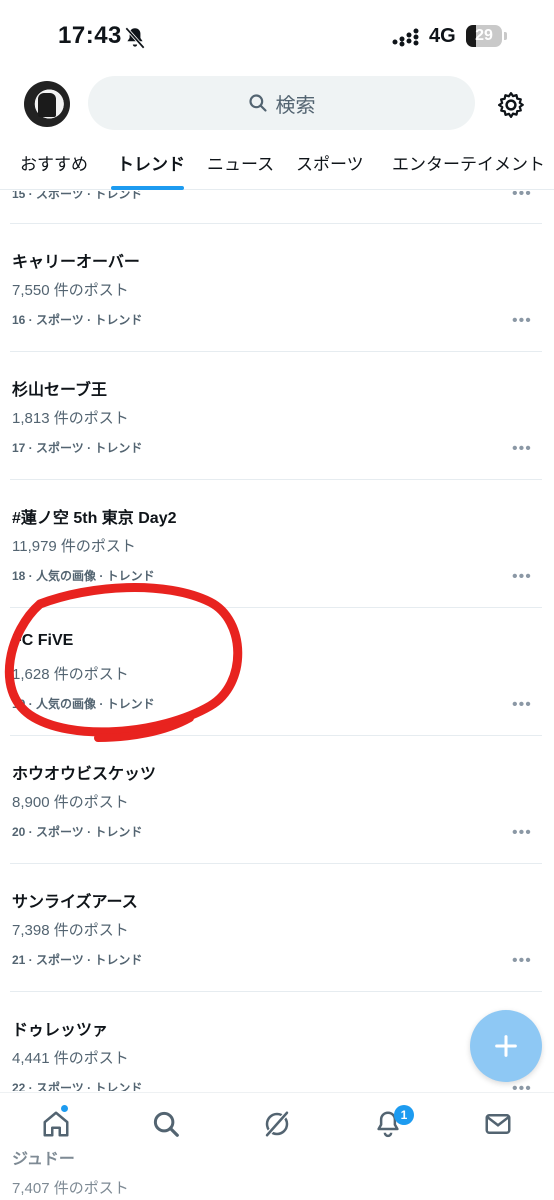 This screenshot has width=554, height=1200. Describe the element at coordinates (330, 162) in the screenshot. I see `tab-sports: スポーツ` at that location.